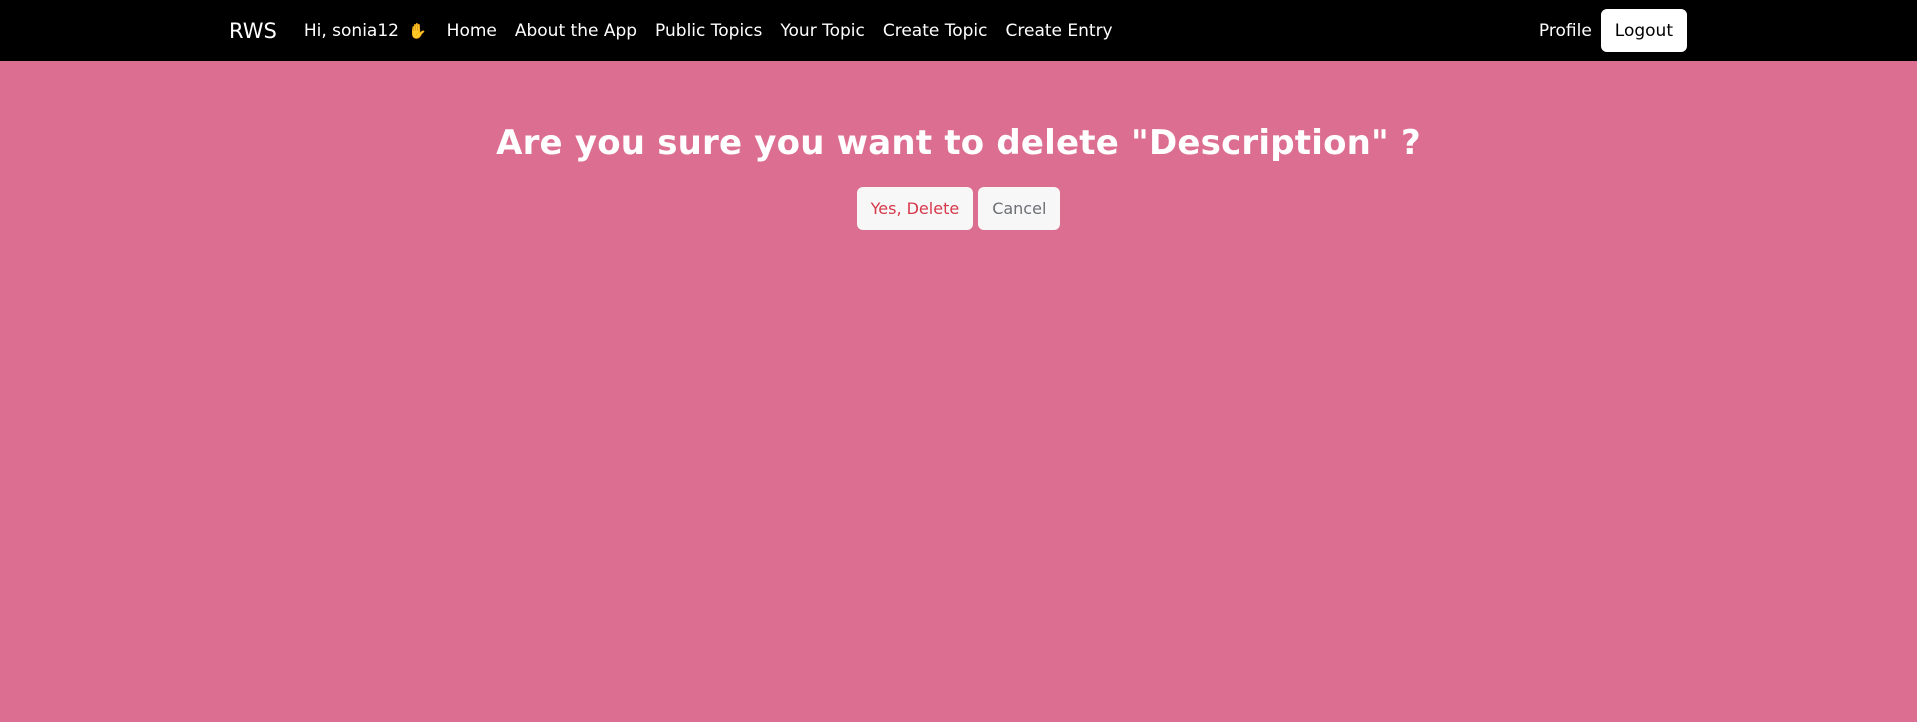  I want to click on brand-link: RWS, so click(253, 31).